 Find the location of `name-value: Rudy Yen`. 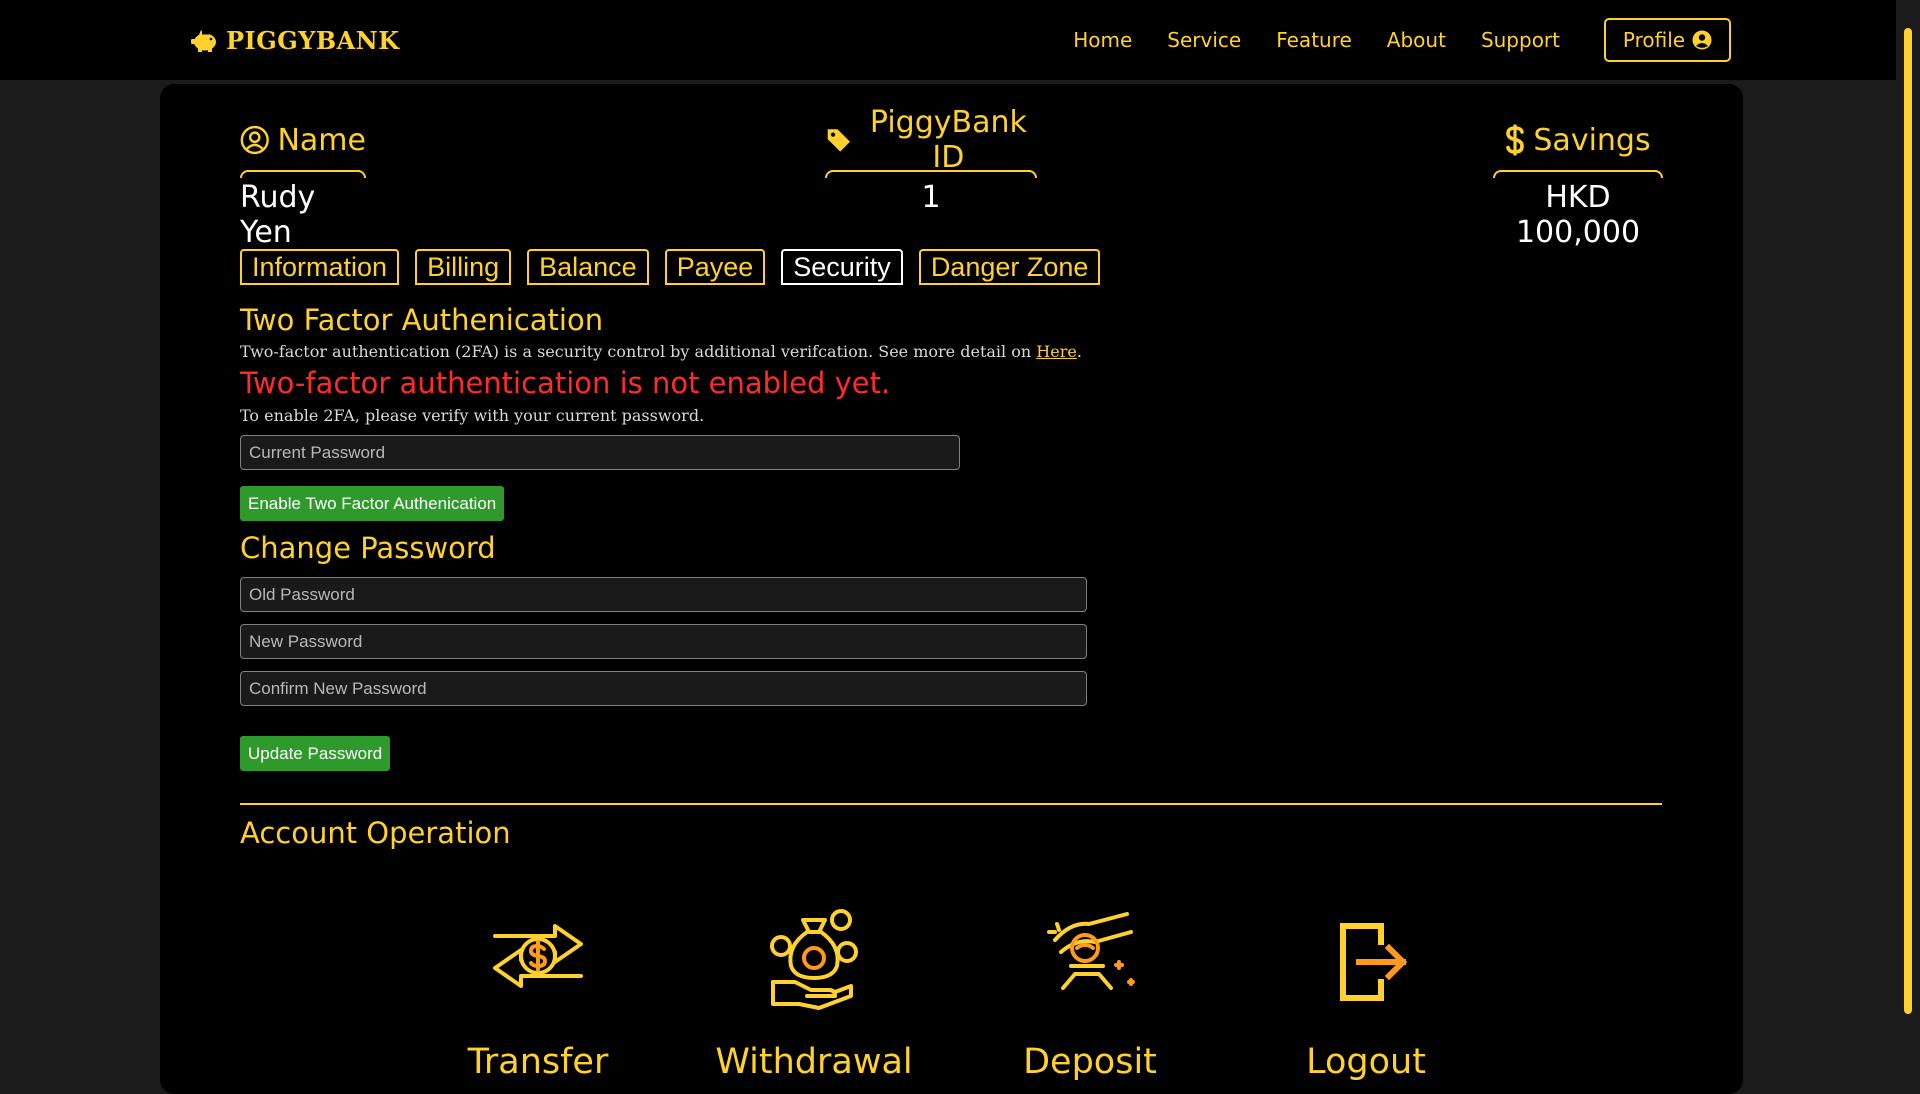

name-value: Rudy Yen is located at coordinates (278, 215).